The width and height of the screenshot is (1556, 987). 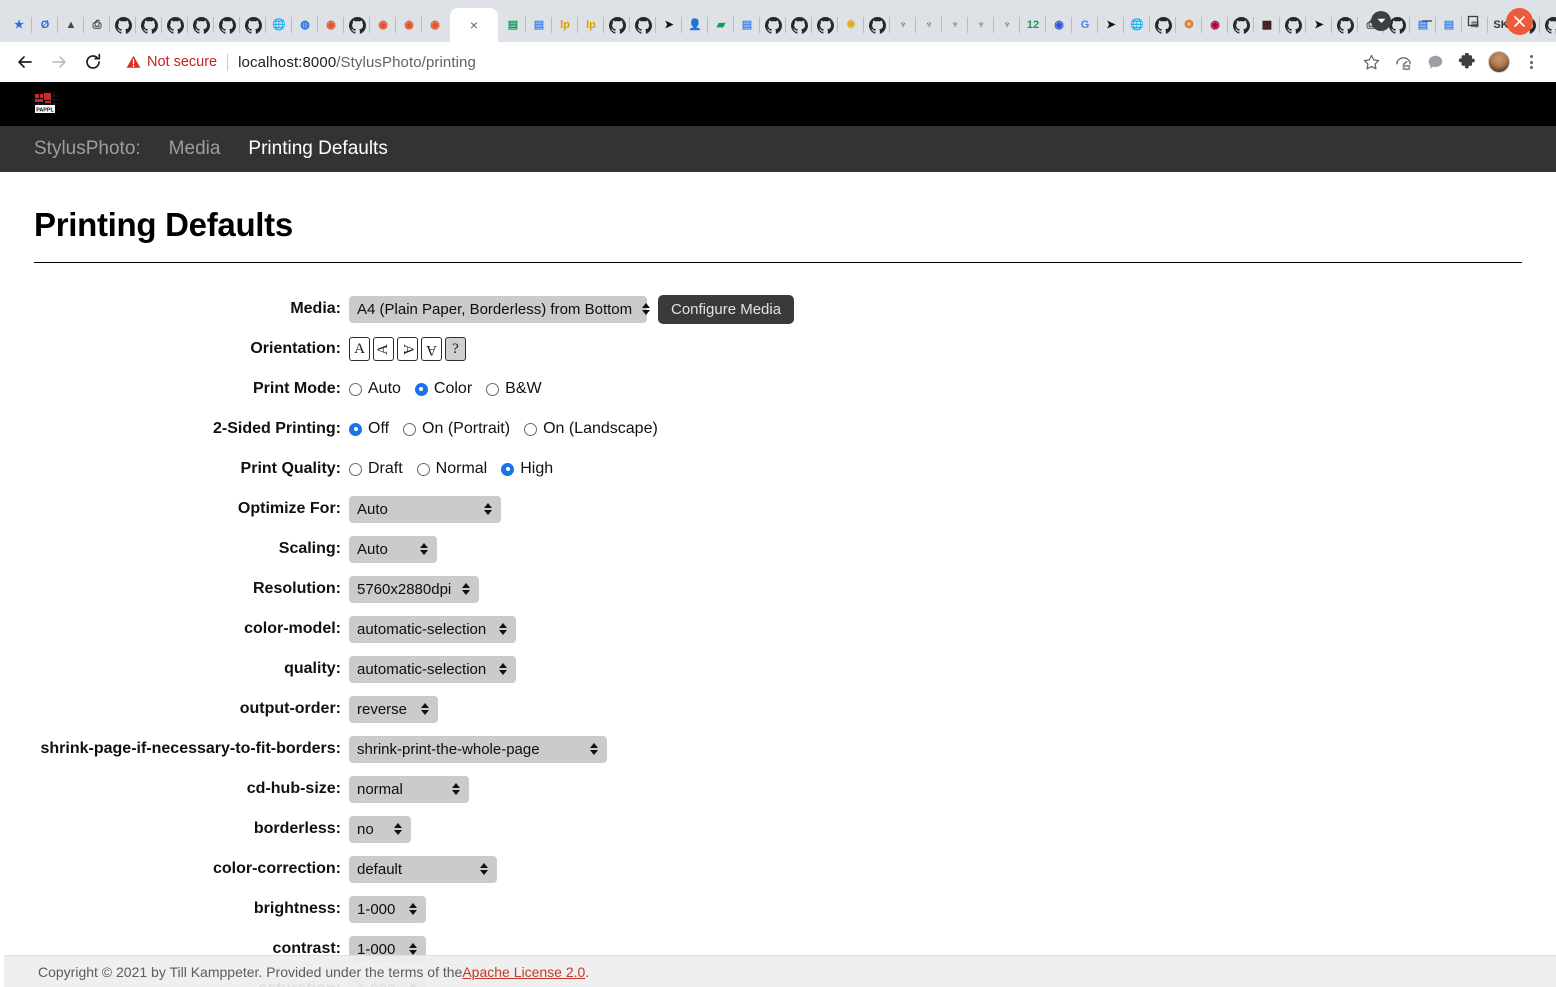 What do you see at coordinates (455, 349) in the screenshot?
I see `orientation-auto: ?` at bounding box center [455, 349].